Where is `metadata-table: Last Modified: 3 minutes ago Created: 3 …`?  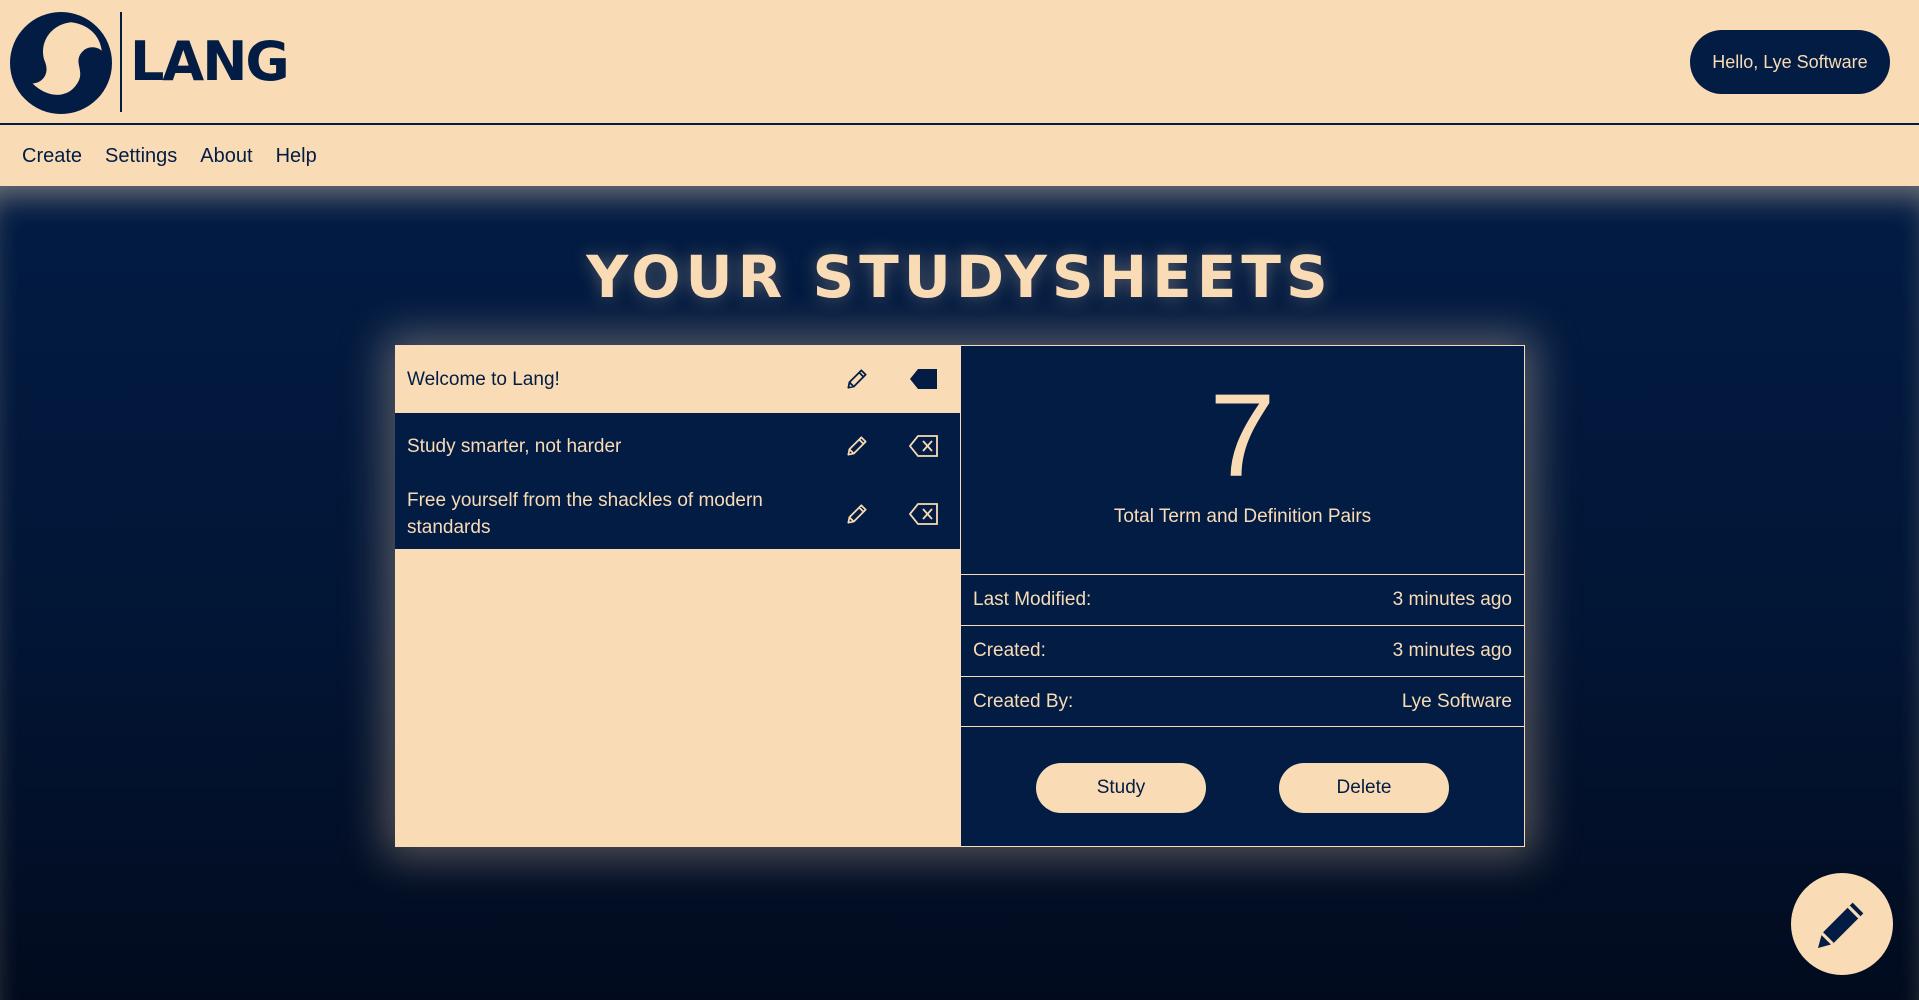 metadata-table: Last Modified: 3 minutes ago Created: 3 … is located at coordinates (1242, 650).